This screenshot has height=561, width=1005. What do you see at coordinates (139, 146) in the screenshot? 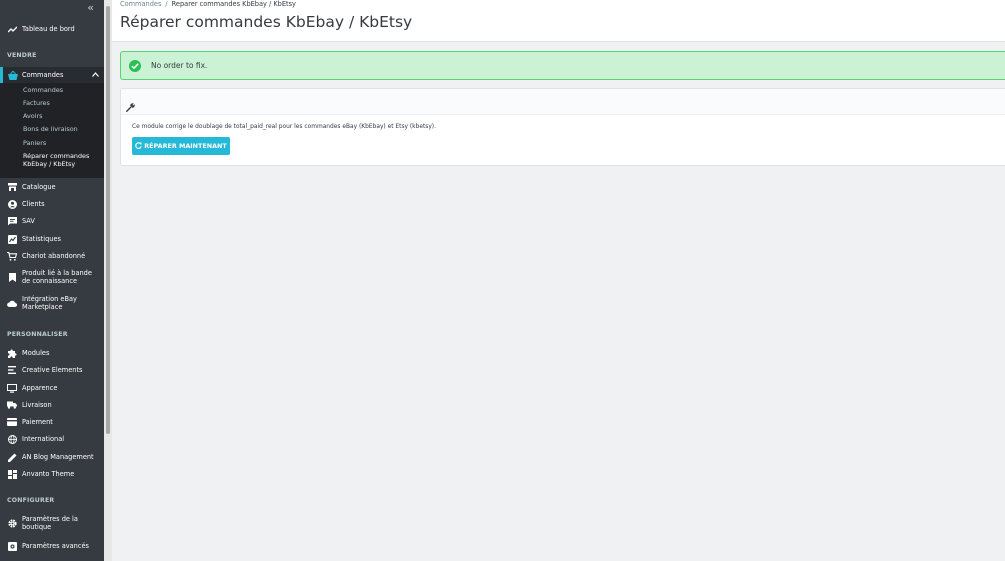
I see `refresh-icon` at bounding box center [139, 146].